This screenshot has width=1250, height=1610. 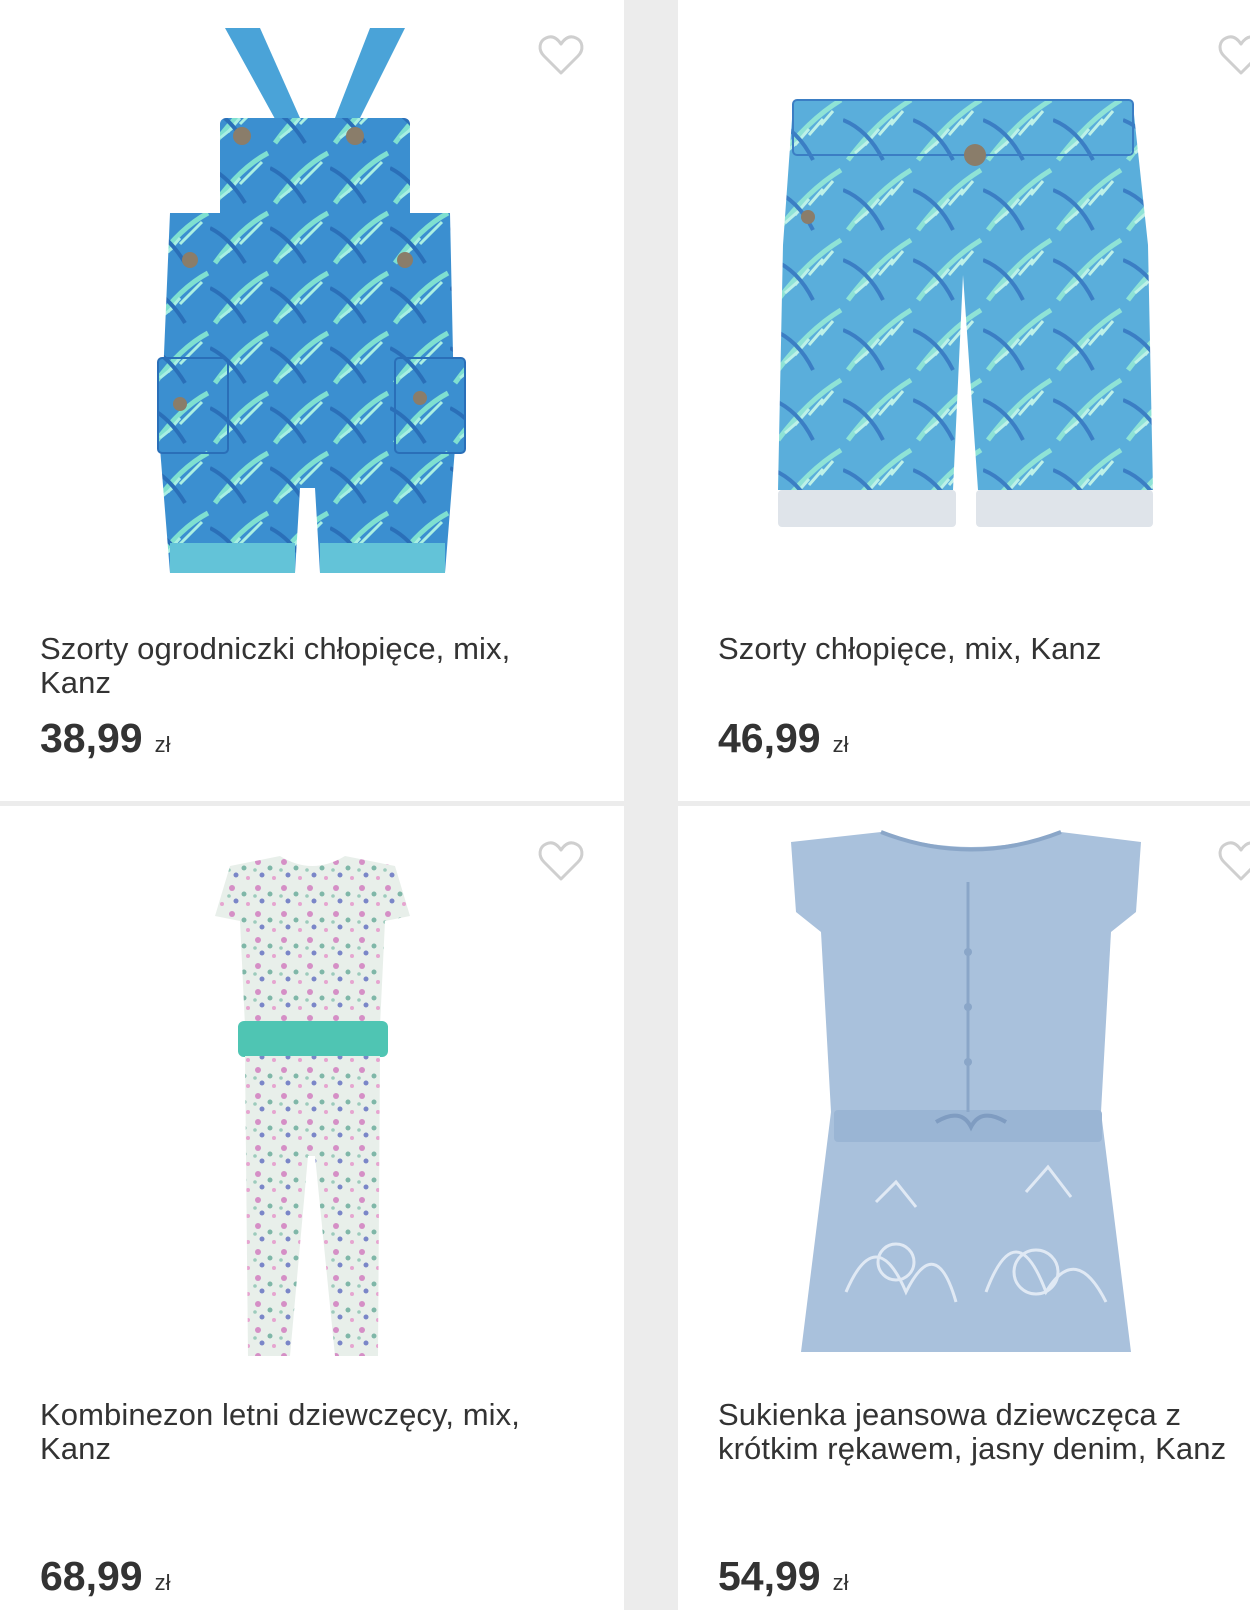 I want to click on product-price: 38,99 zł, so click(x=105, y=741).